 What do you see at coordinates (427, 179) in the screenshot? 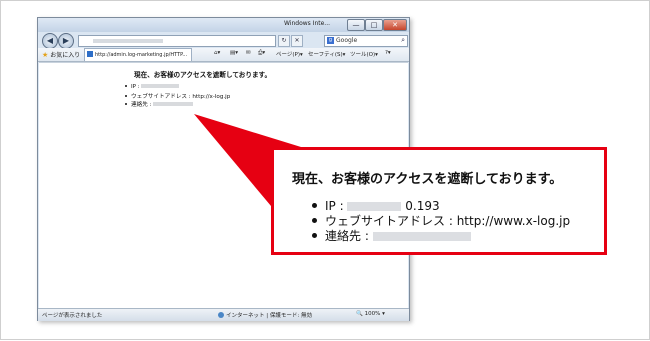
I see `callout-title: 現在、お客様のアクセスを遮断しております。` at bounding box center [427, 179].